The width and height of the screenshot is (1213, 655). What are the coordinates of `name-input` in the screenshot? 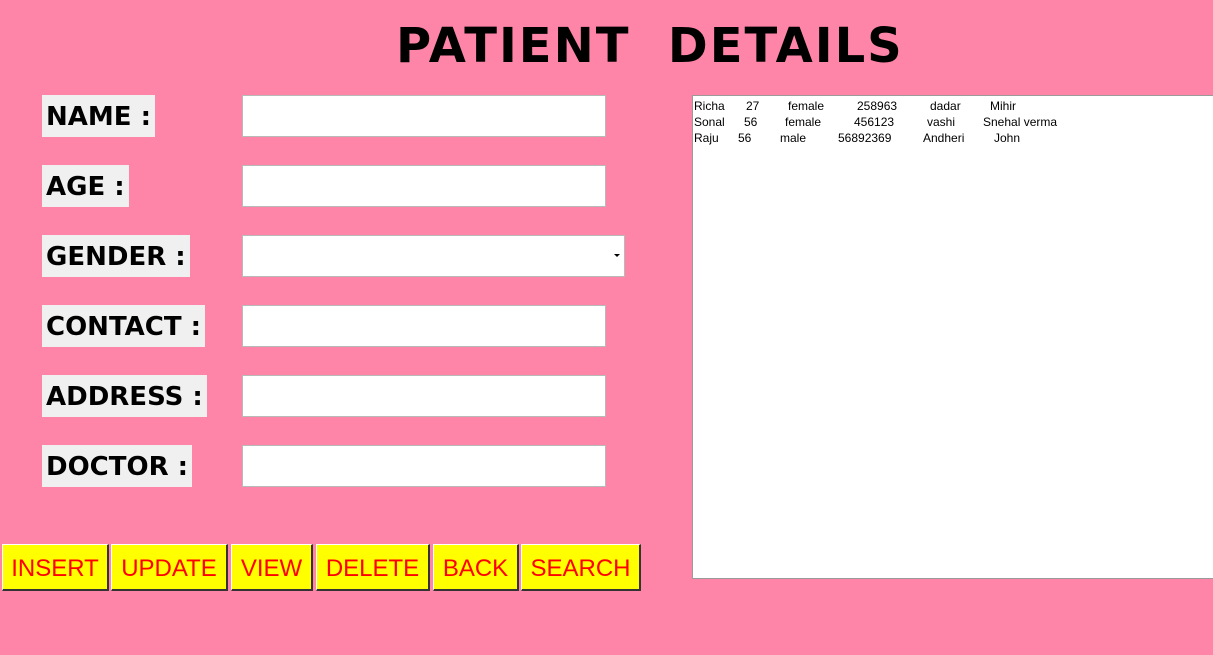 It's located at (424, 116).